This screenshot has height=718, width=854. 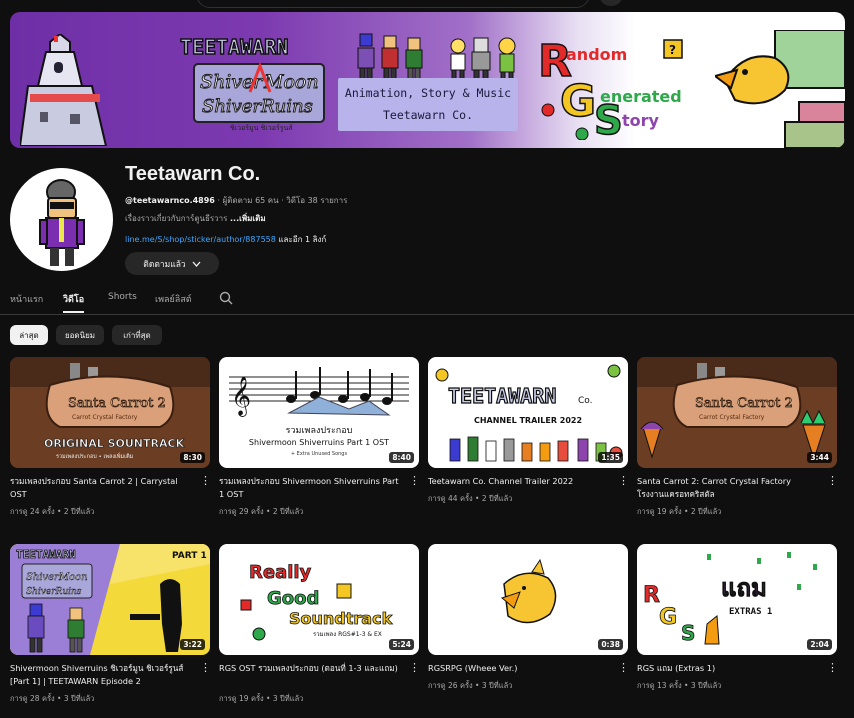 What do you see at coordinates (32, 511) in the screenshot?
I see `view-count: การดู 24 ครั้ง` at bounding box center [32, 511].